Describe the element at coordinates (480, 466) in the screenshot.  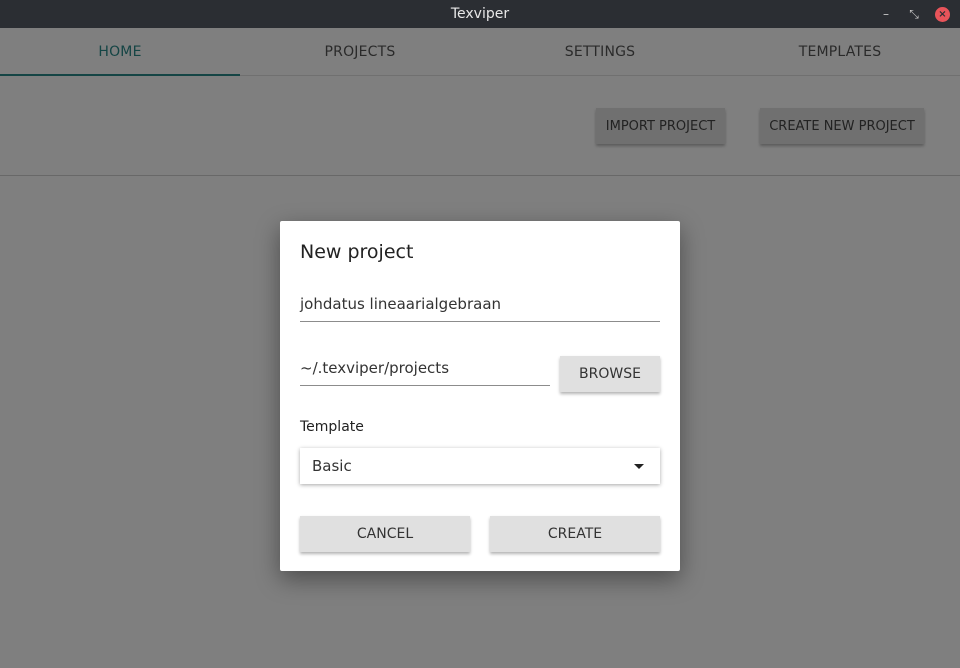
I see `template-select: Basic` at that location.